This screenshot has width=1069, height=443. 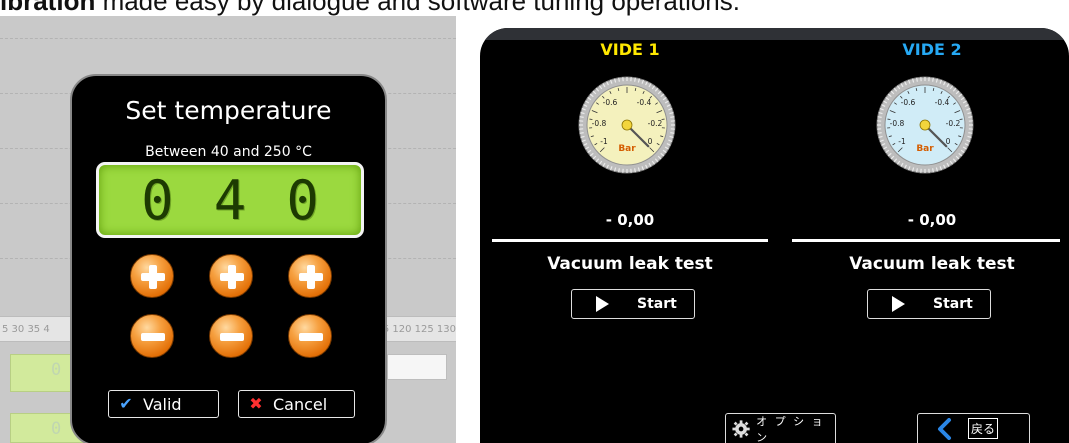 I want to click on scale-left-labels: 5 30 35 4, so click(x=26, y=329).